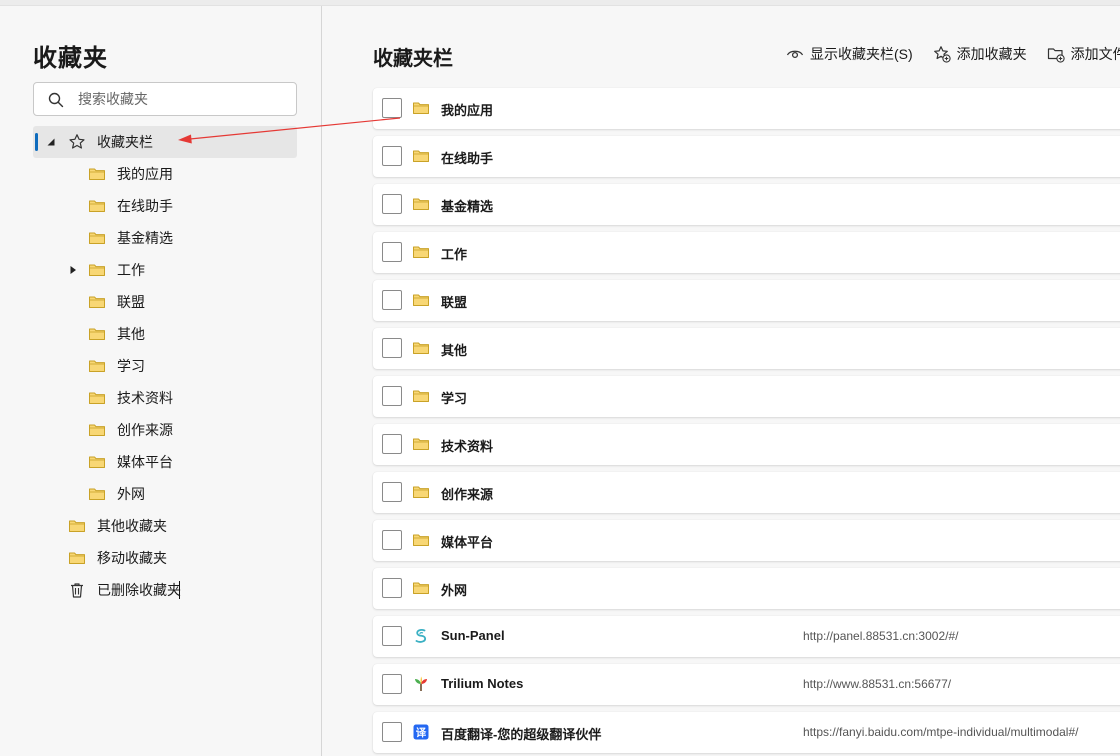  I want to click on show-favorites-bar-button: 显示收藏夹栏(S), so click(849, 54).